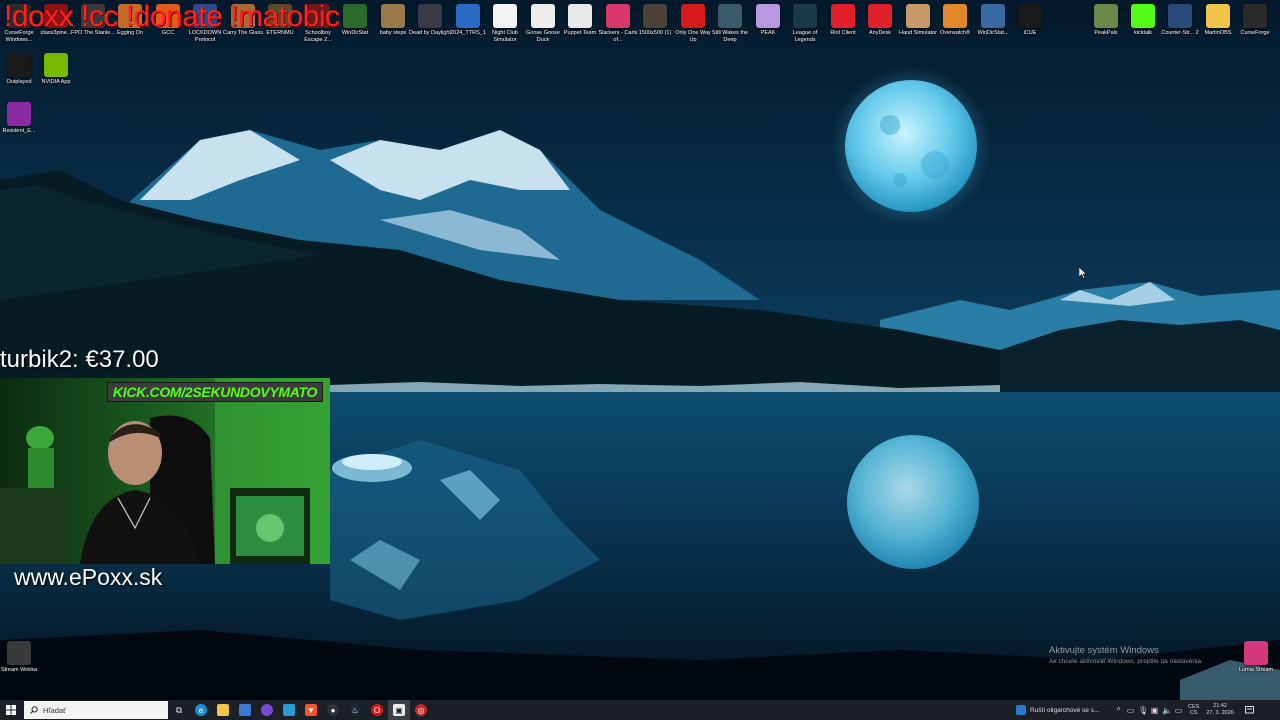 The image size is (1280, 720). What do you see at coordinates (1220, 706) in the screenshot?
I see `clock-time: 21:42` at bounding box center [1220, 706].